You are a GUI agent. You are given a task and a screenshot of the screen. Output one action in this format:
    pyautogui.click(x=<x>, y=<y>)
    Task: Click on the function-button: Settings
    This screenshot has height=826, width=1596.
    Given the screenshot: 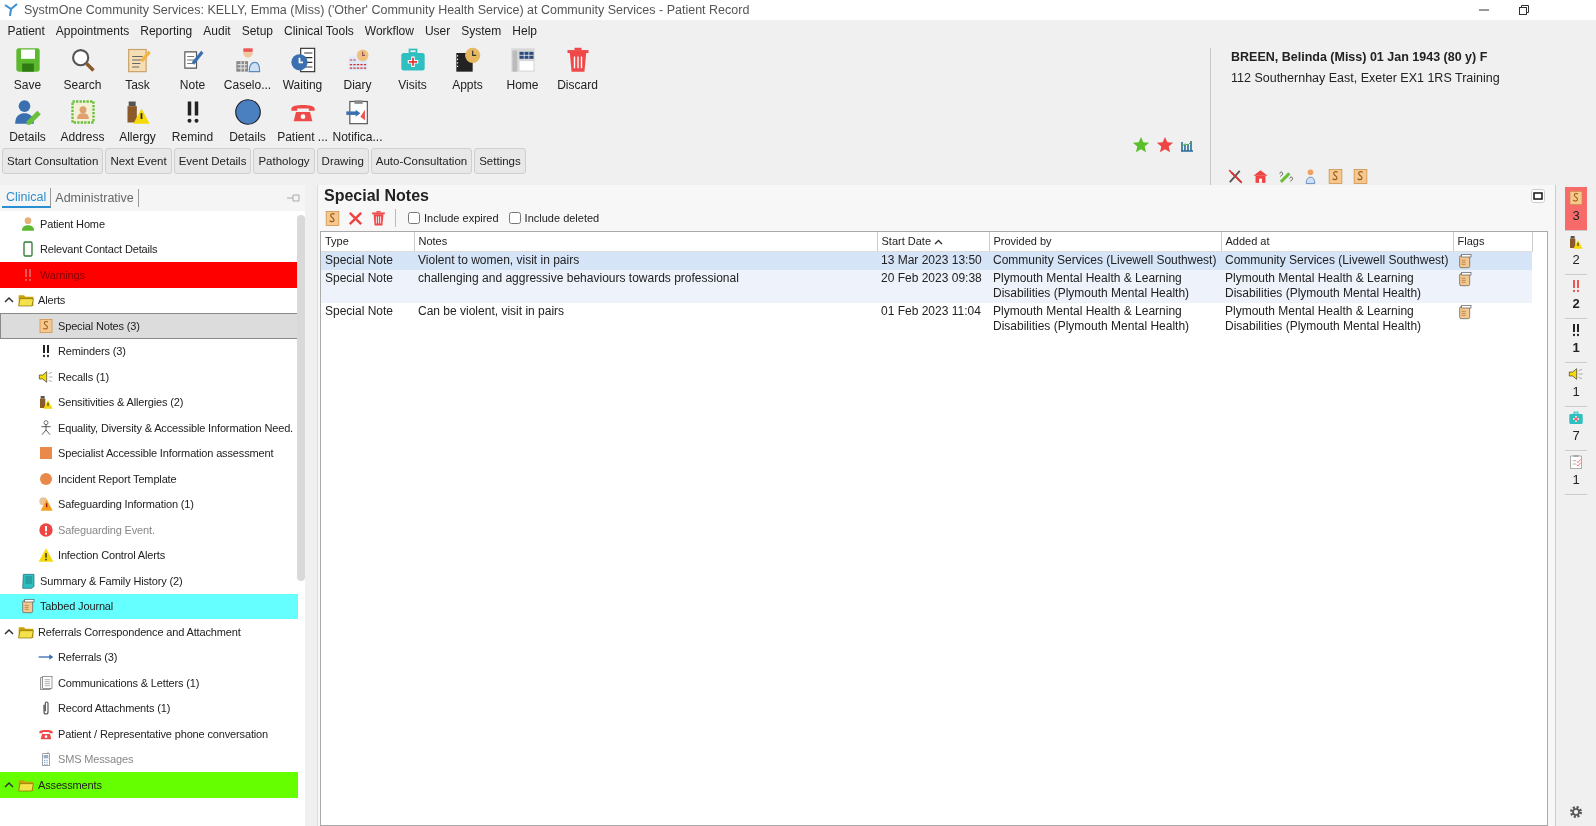 What is the action you would take?
    pyautogui.click(x=500, y=161)
    